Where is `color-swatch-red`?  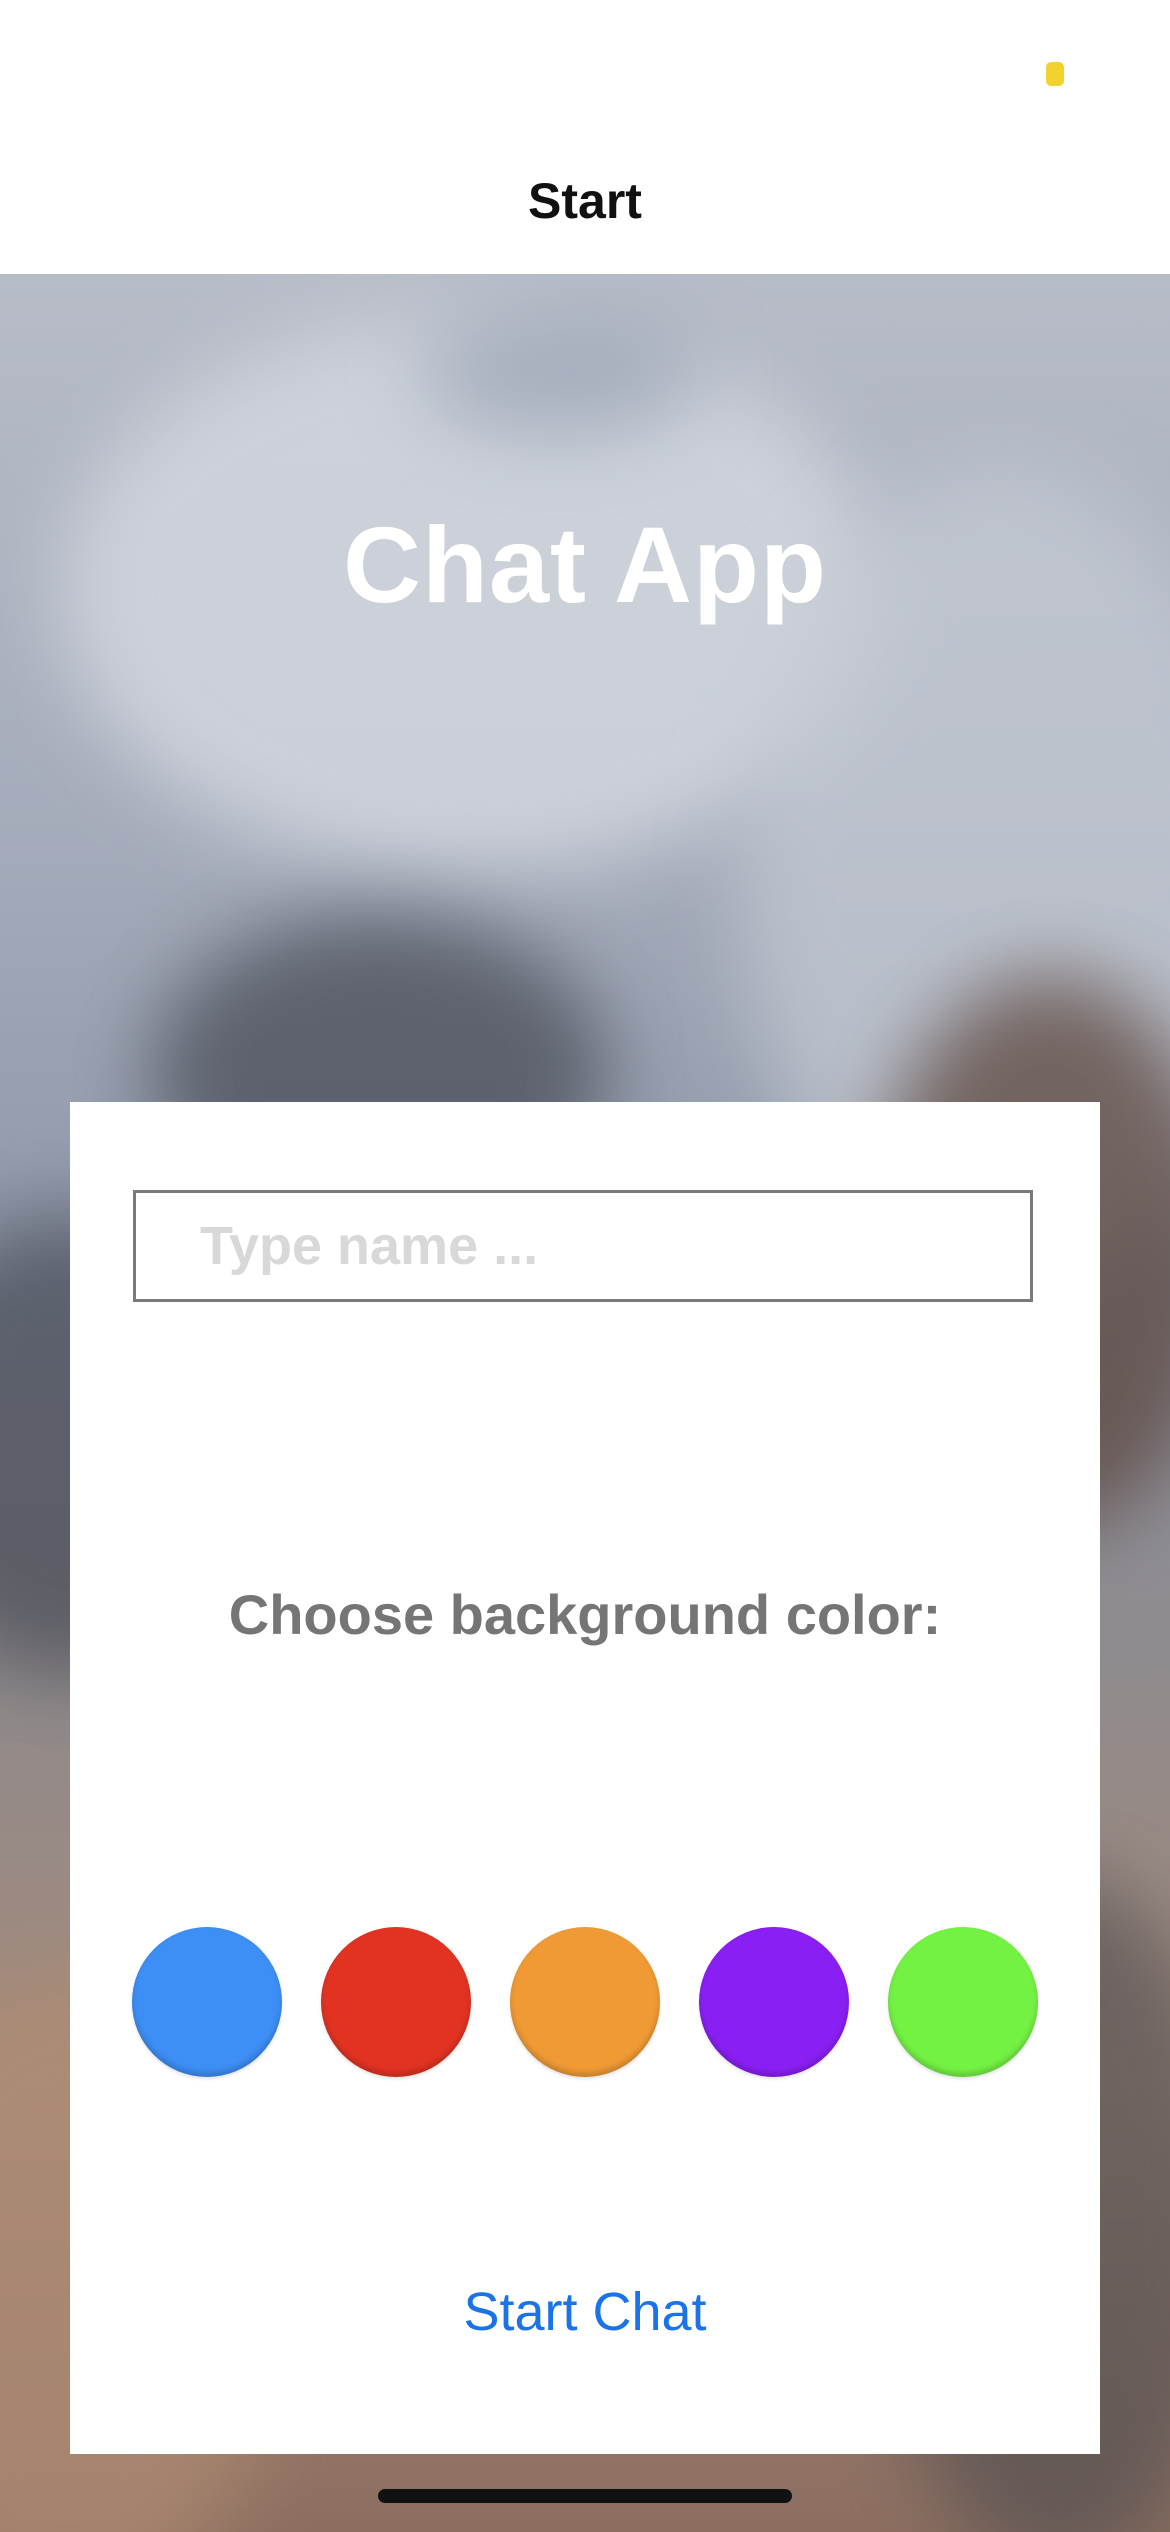 color-swatch-red is located at coordinates (396, 2002).